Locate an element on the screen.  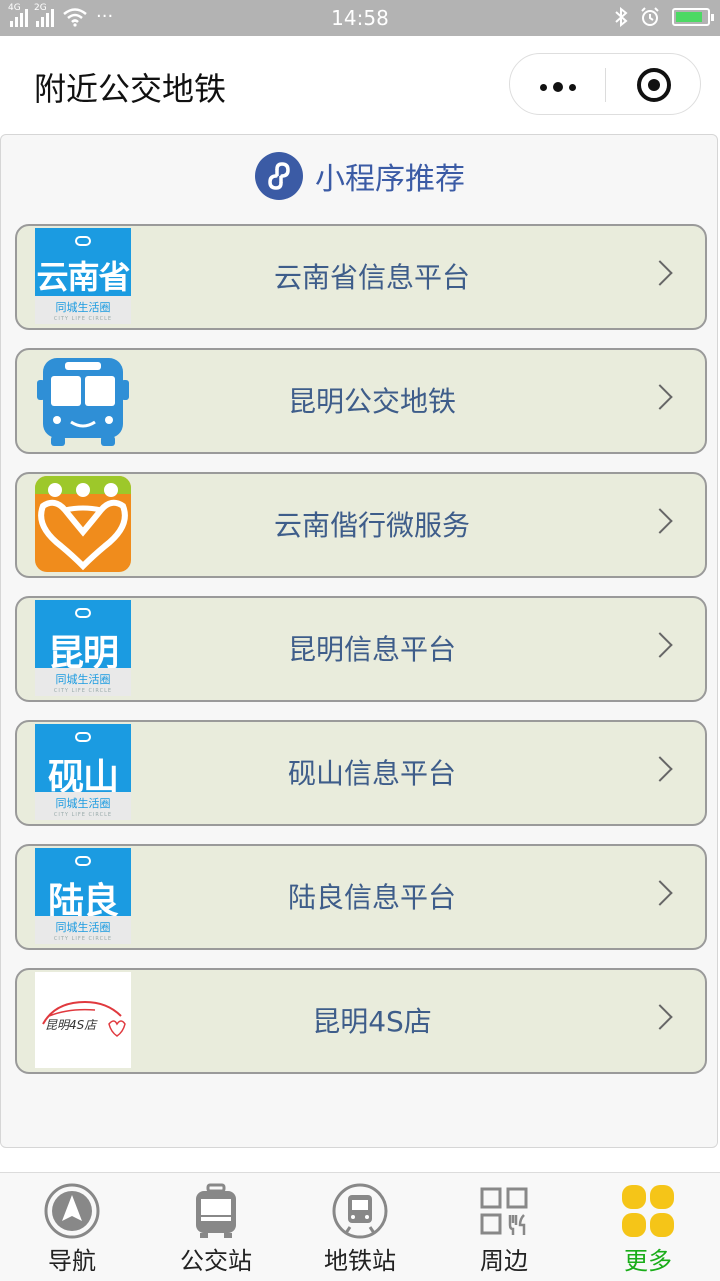
bluetooth-icon is located at coordinates (621, 17).